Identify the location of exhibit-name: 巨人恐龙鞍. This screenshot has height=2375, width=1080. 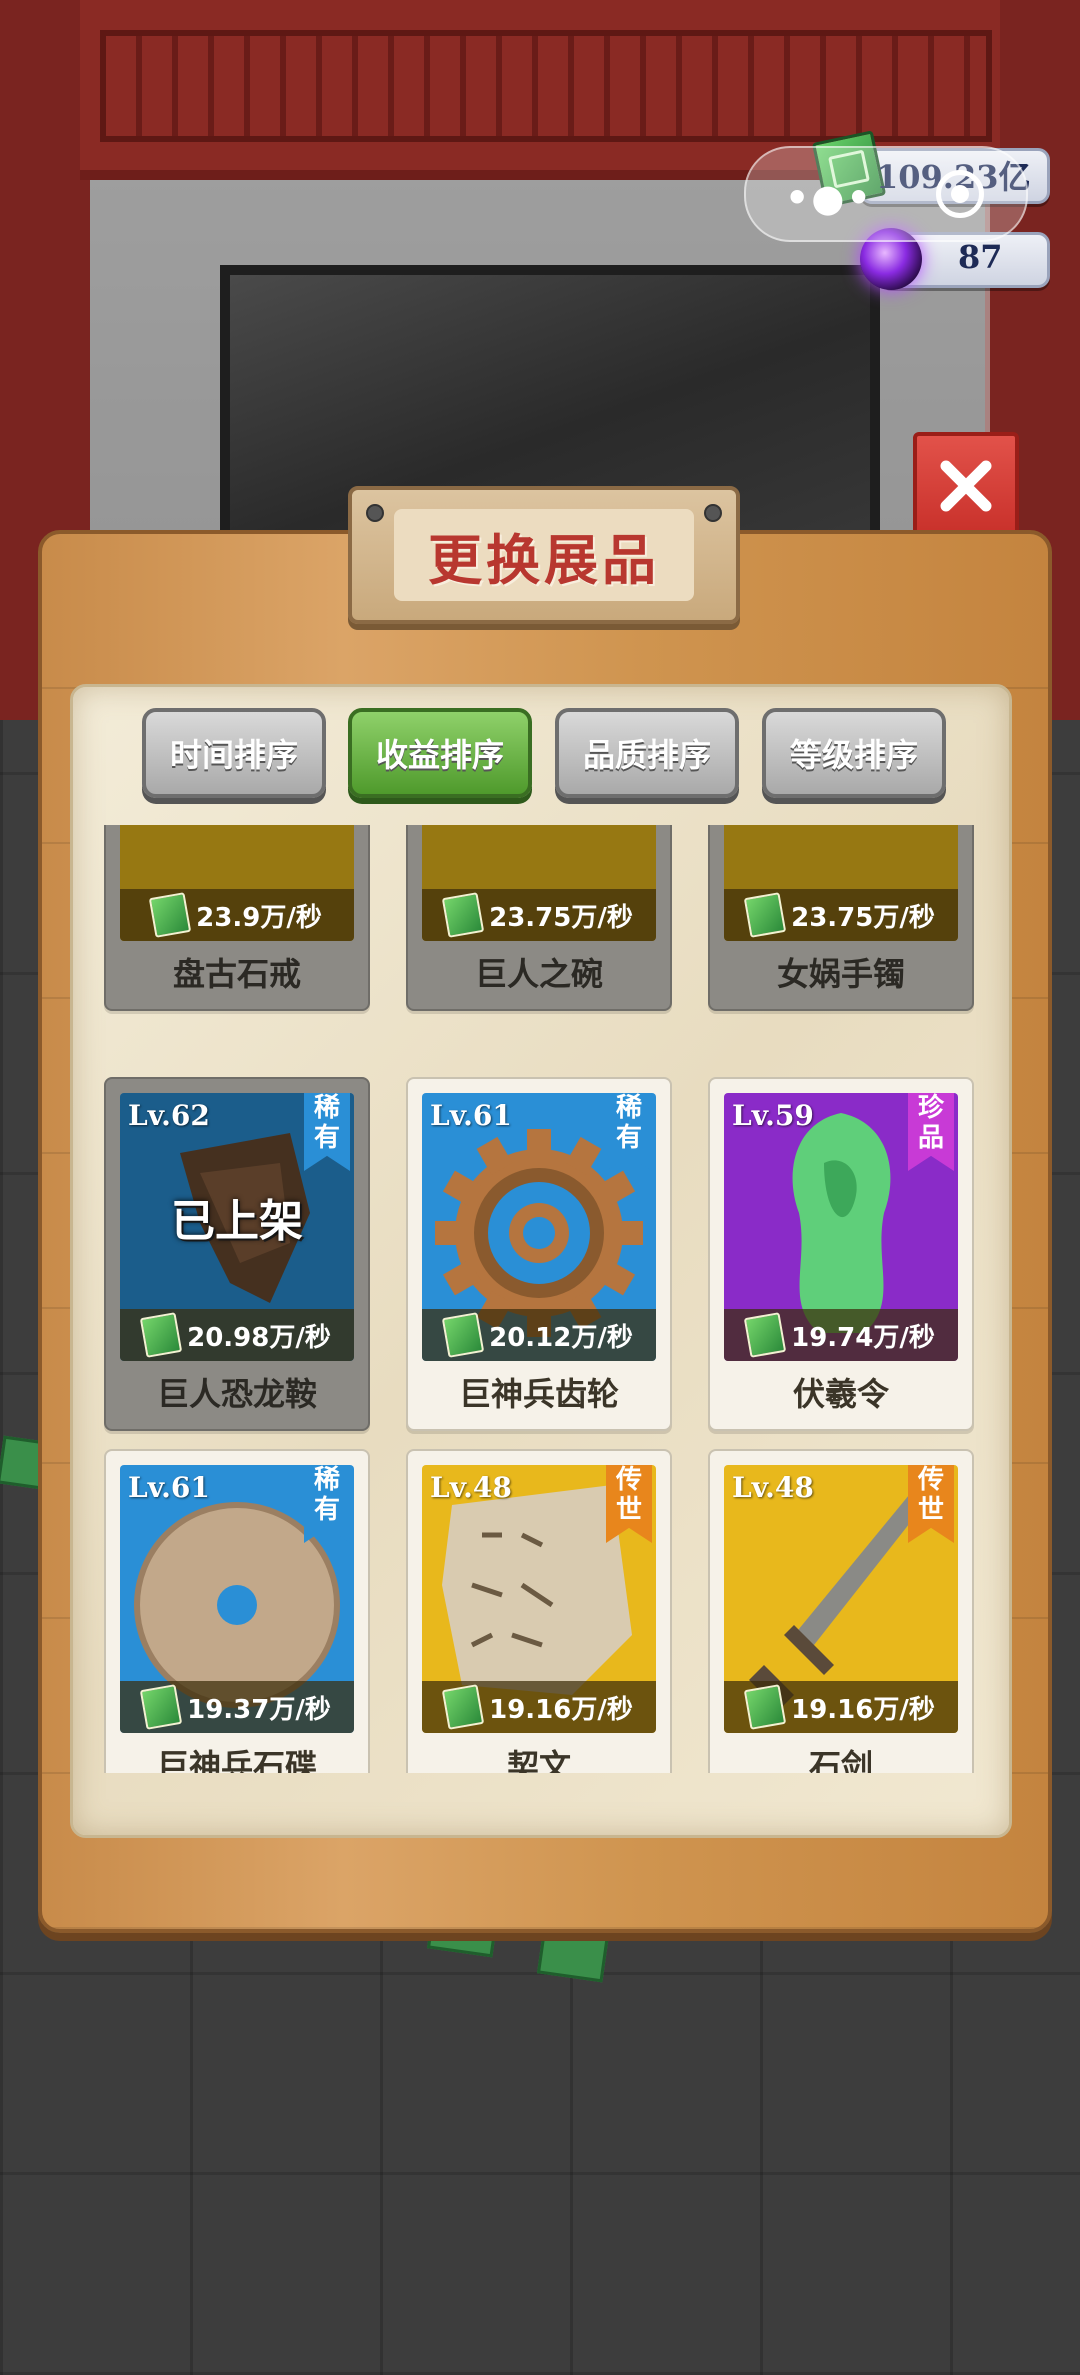
(236, 1394).